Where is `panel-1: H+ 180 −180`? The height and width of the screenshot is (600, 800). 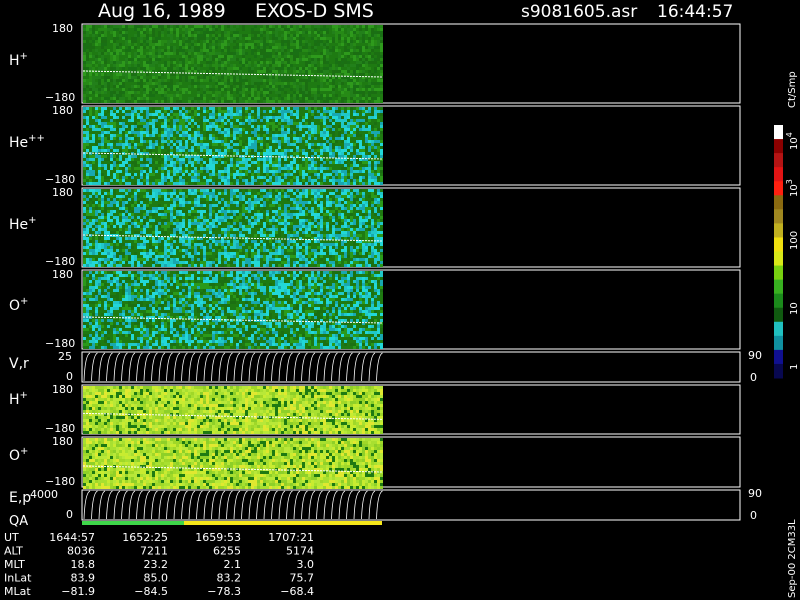
panel-1: H+ 180 −180 is located at coordinates (375, 63).